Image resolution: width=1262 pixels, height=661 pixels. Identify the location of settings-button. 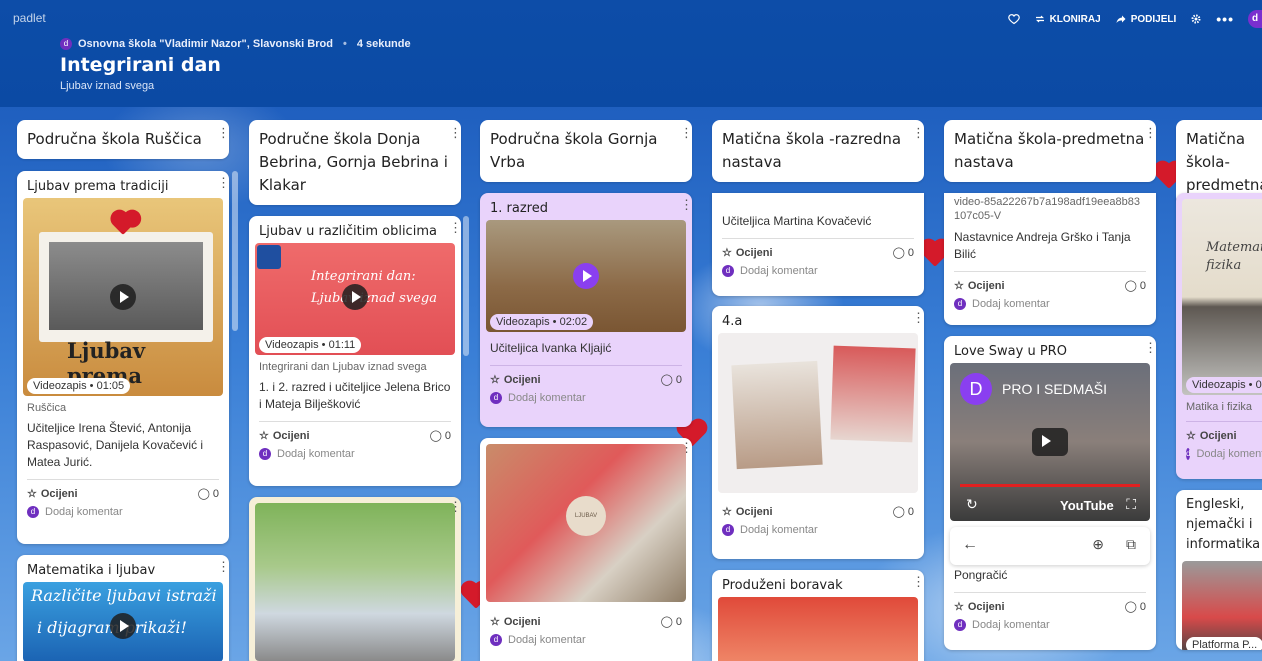
(1196, 19).